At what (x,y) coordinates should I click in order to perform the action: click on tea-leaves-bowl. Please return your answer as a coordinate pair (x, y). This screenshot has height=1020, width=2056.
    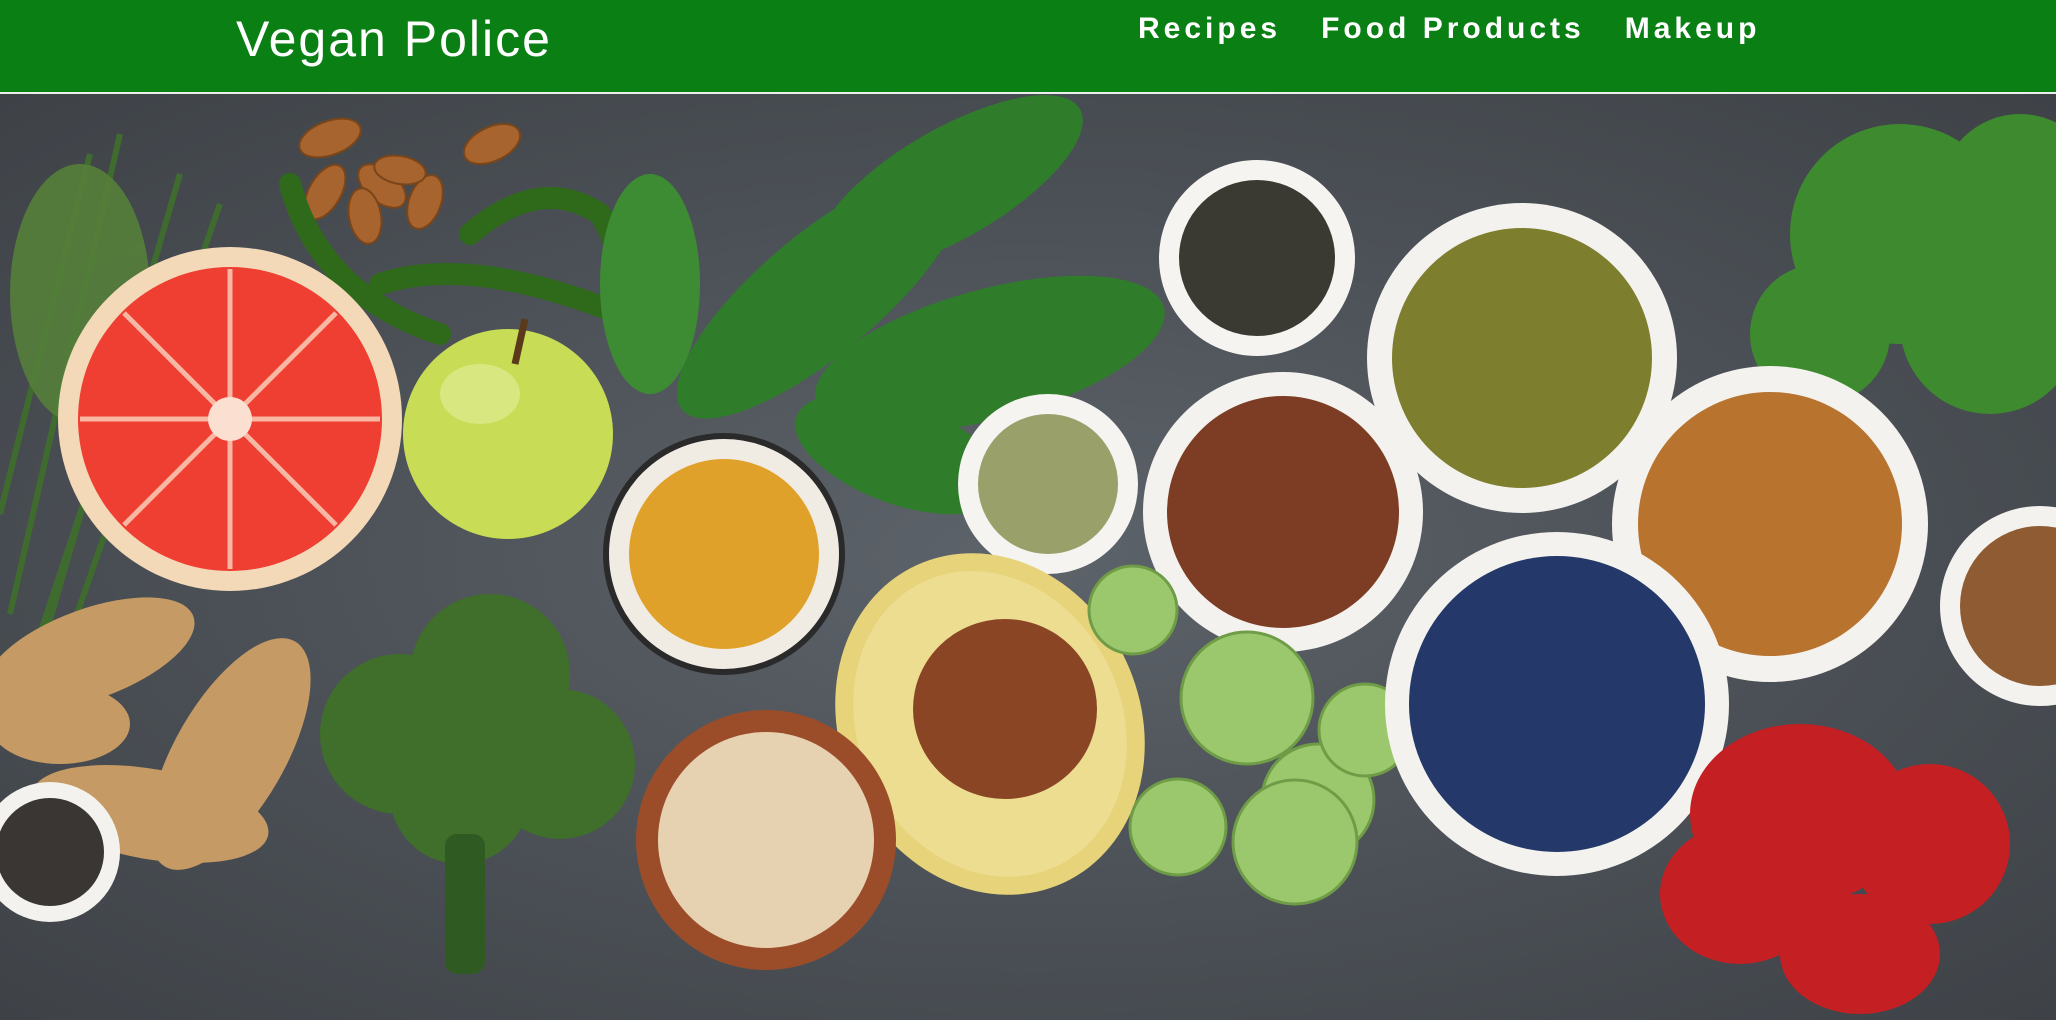
    Looking at the image, I should click on (1257, 258).